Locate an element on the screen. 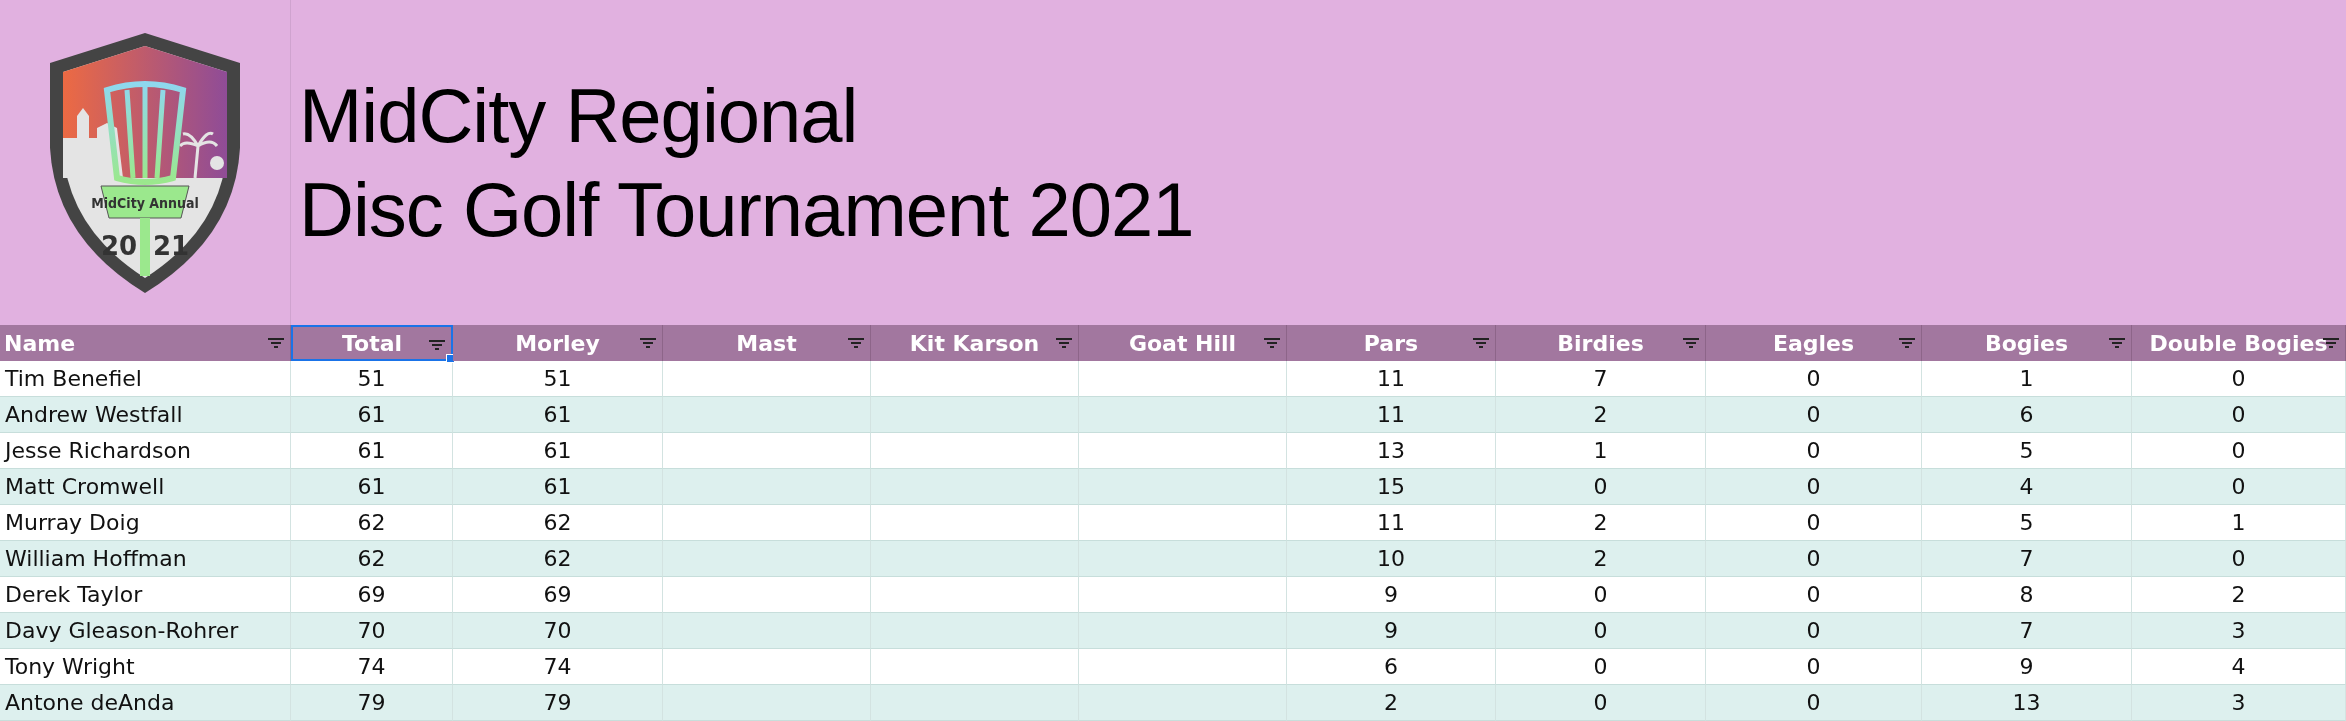 This screenshot has height=721, width=2346. logo-text: MidCity Annual is located at coordinates (145, 202).